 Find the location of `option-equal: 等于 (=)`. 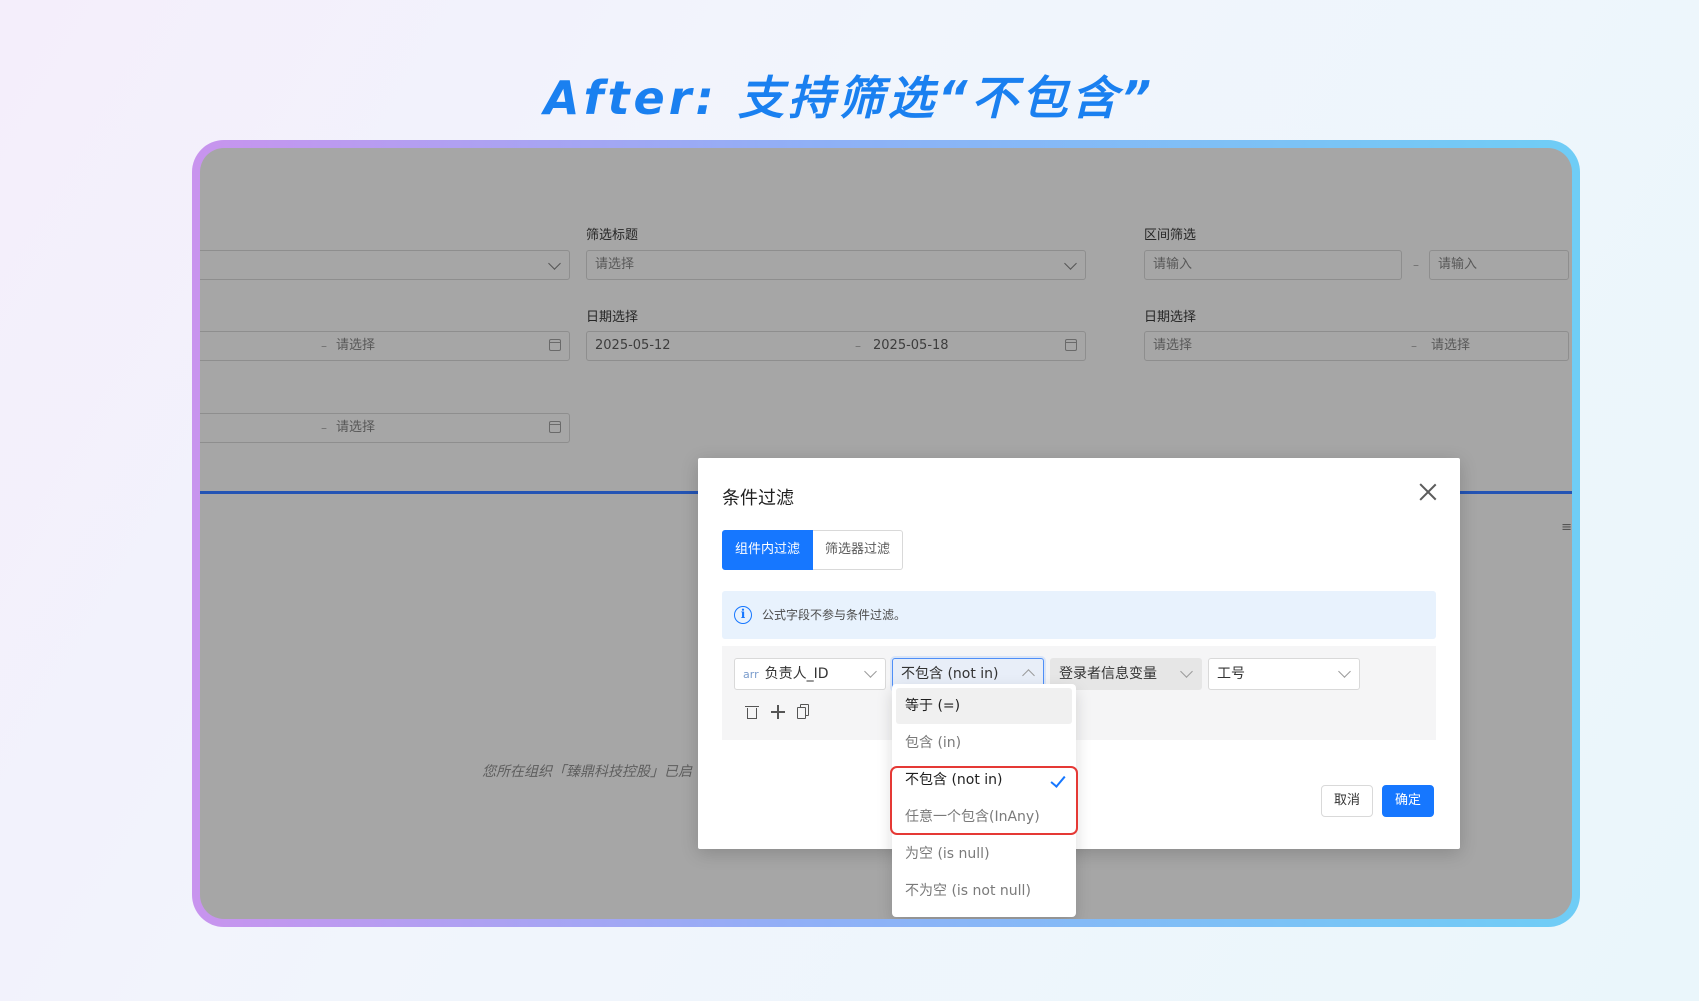

option-equal: 等于 (=) is located at coordinates (984, 706).